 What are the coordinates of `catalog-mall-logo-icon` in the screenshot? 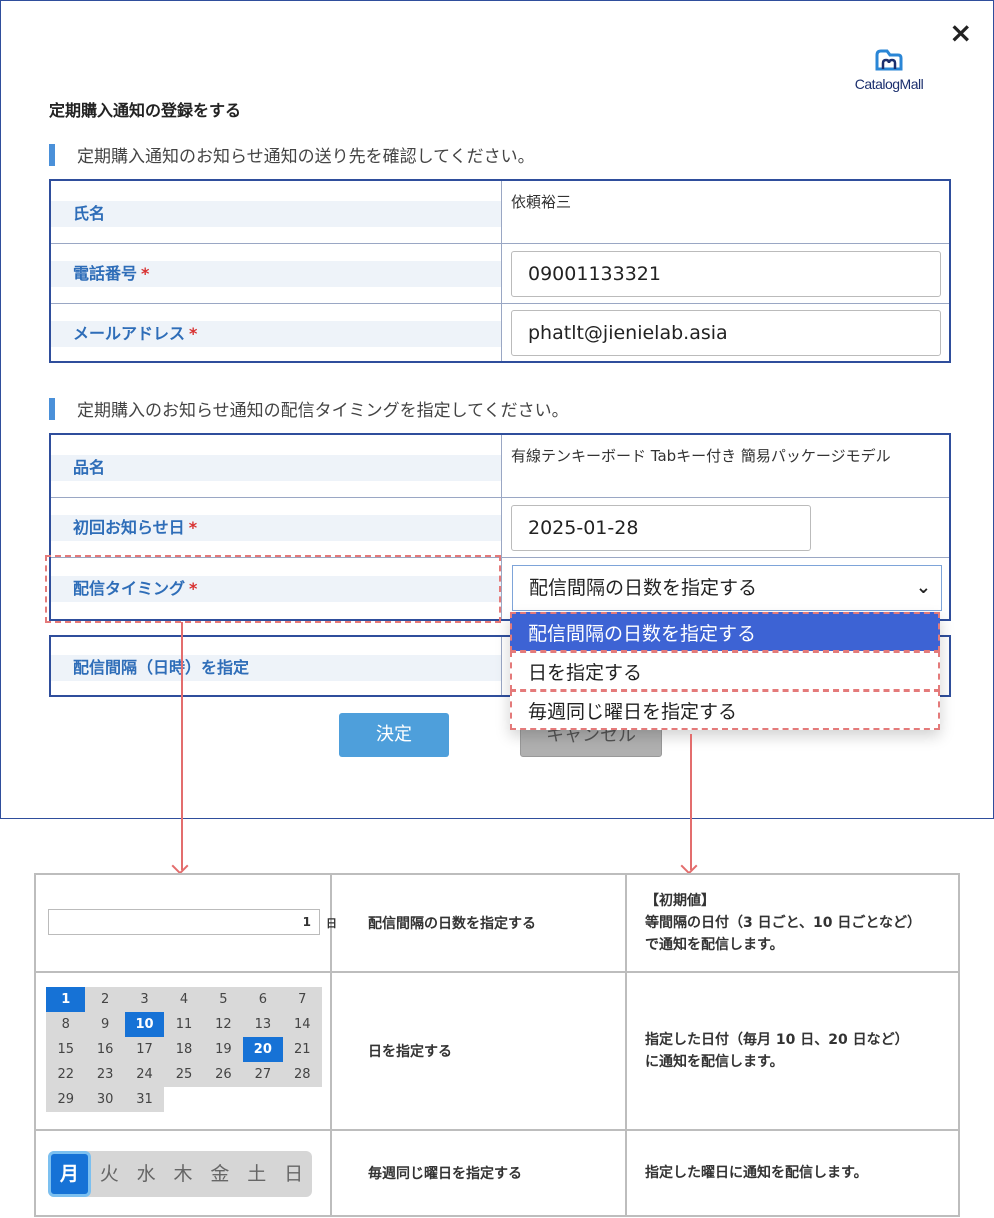 It's located at (889, 60).